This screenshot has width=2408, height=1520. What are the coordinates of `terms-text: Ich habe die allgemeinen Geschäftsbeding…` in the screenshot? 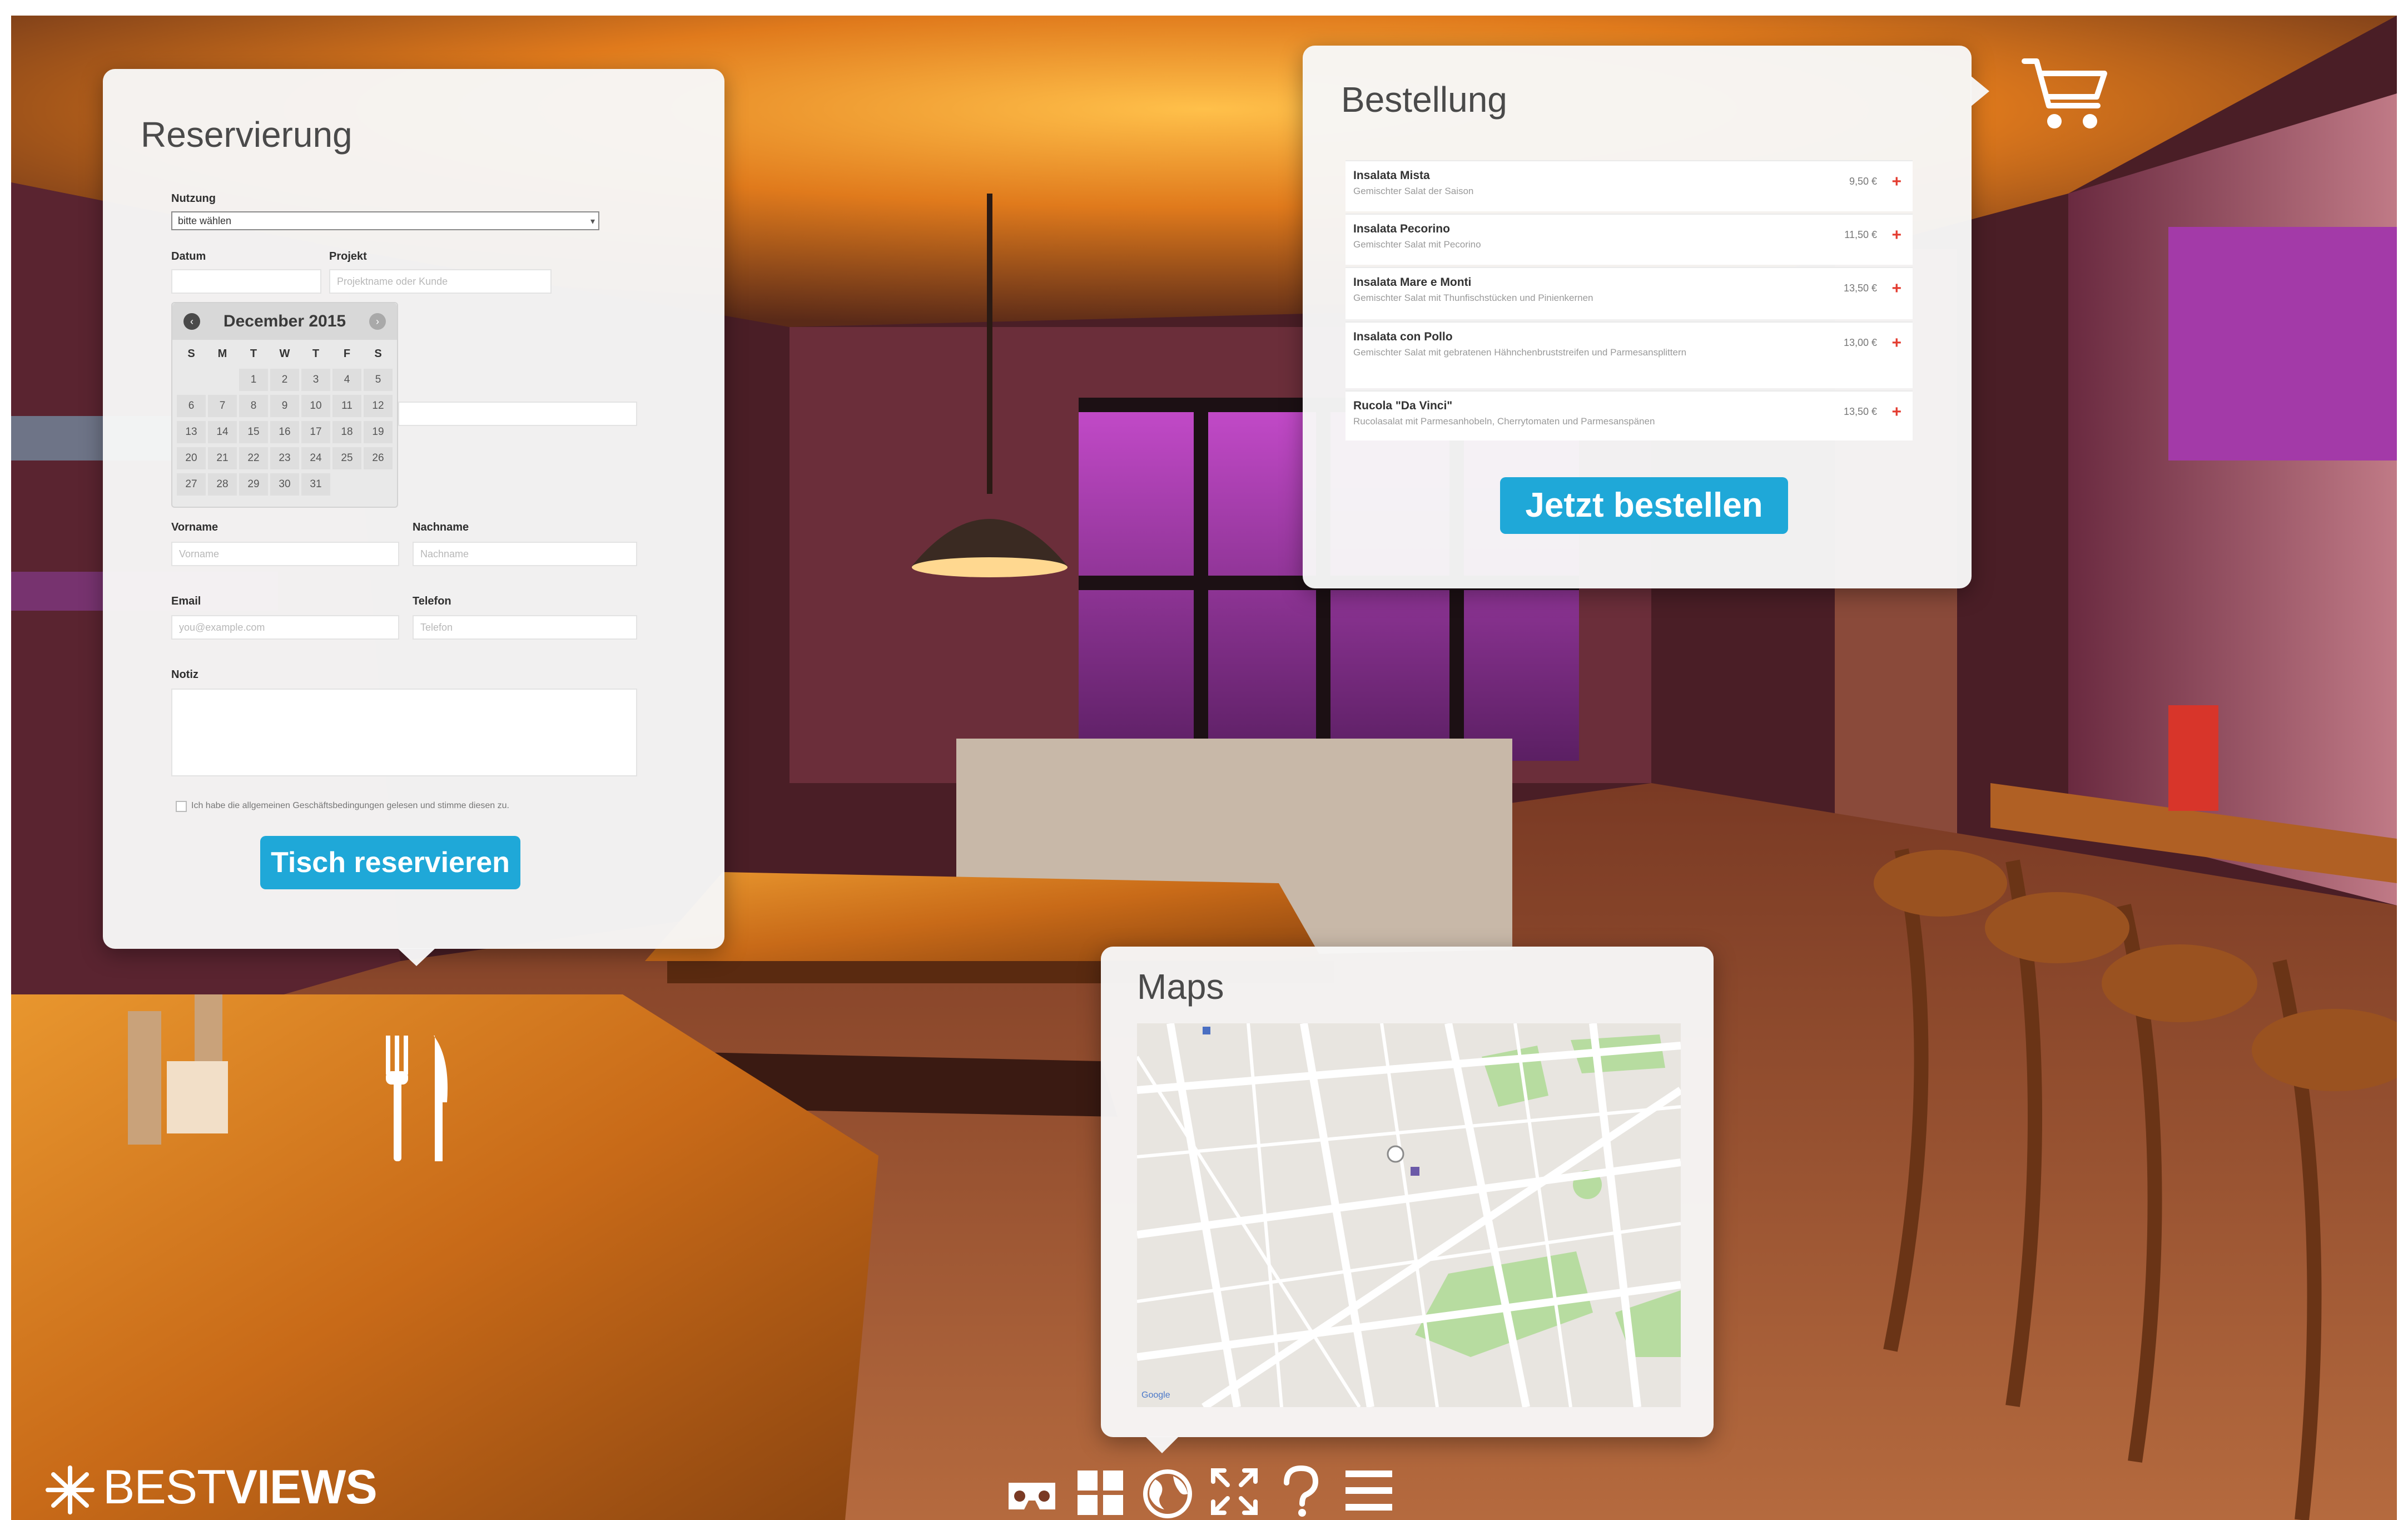 It's located at (350, 805).